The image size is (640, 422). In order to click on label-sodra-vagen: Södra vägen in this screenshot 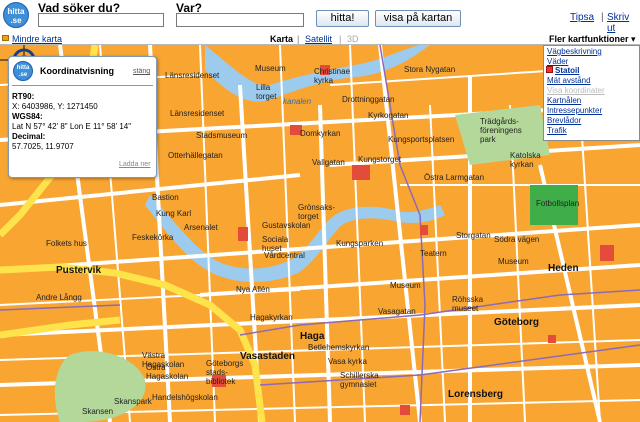, I will do `click(517, 239)`.